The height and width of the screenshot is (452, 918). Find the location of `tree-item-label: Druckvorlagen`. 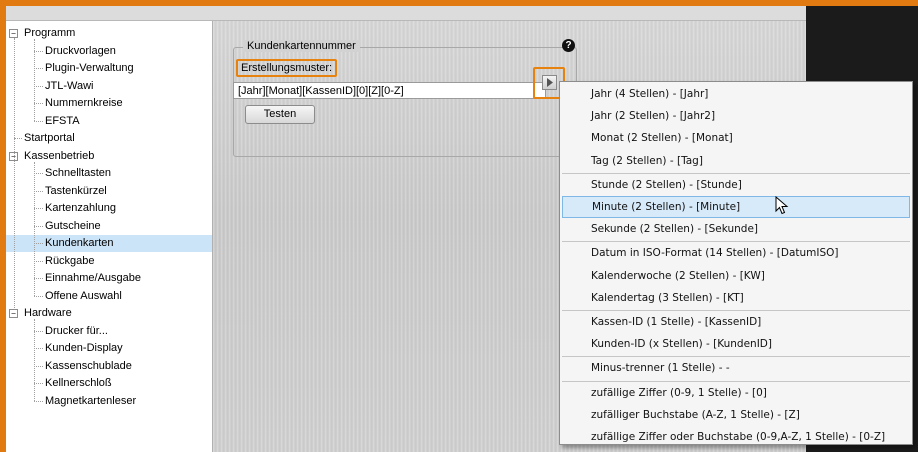

tree-item-label: Druckvorlagen is located at coordinates (80, 50).